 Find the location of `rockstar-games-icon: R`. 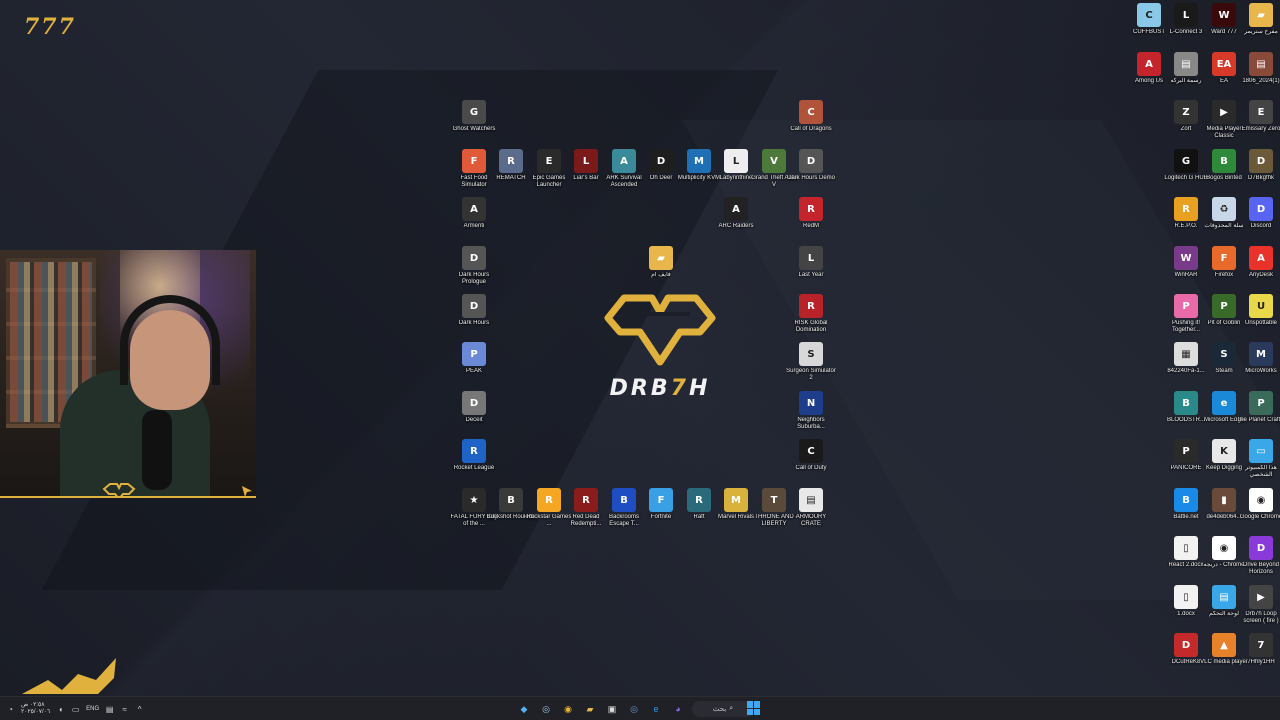

rockstar-games-icon: R is located at coordinates (549, 500).